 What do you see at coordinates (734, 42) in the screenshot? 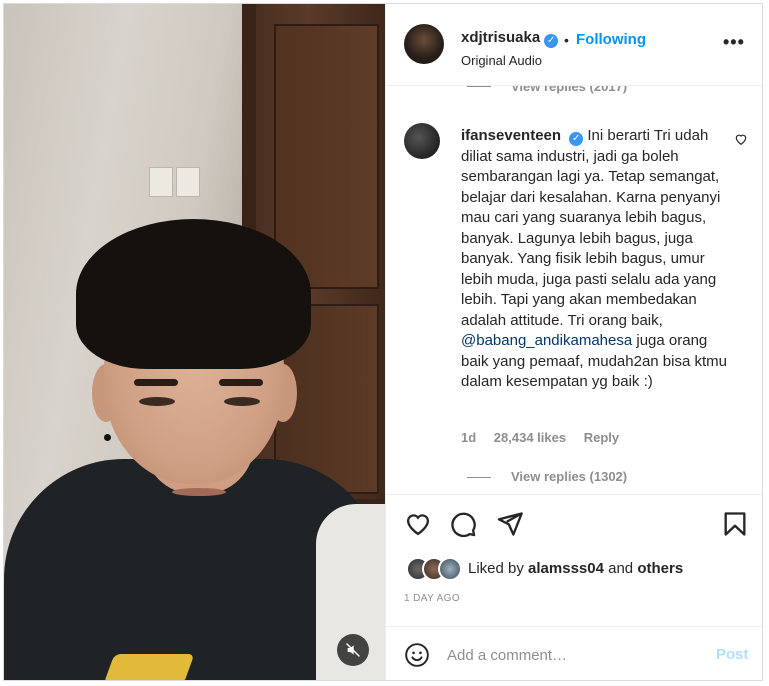
I see `more-options-icon: •••` at bounding box center [734, 42].